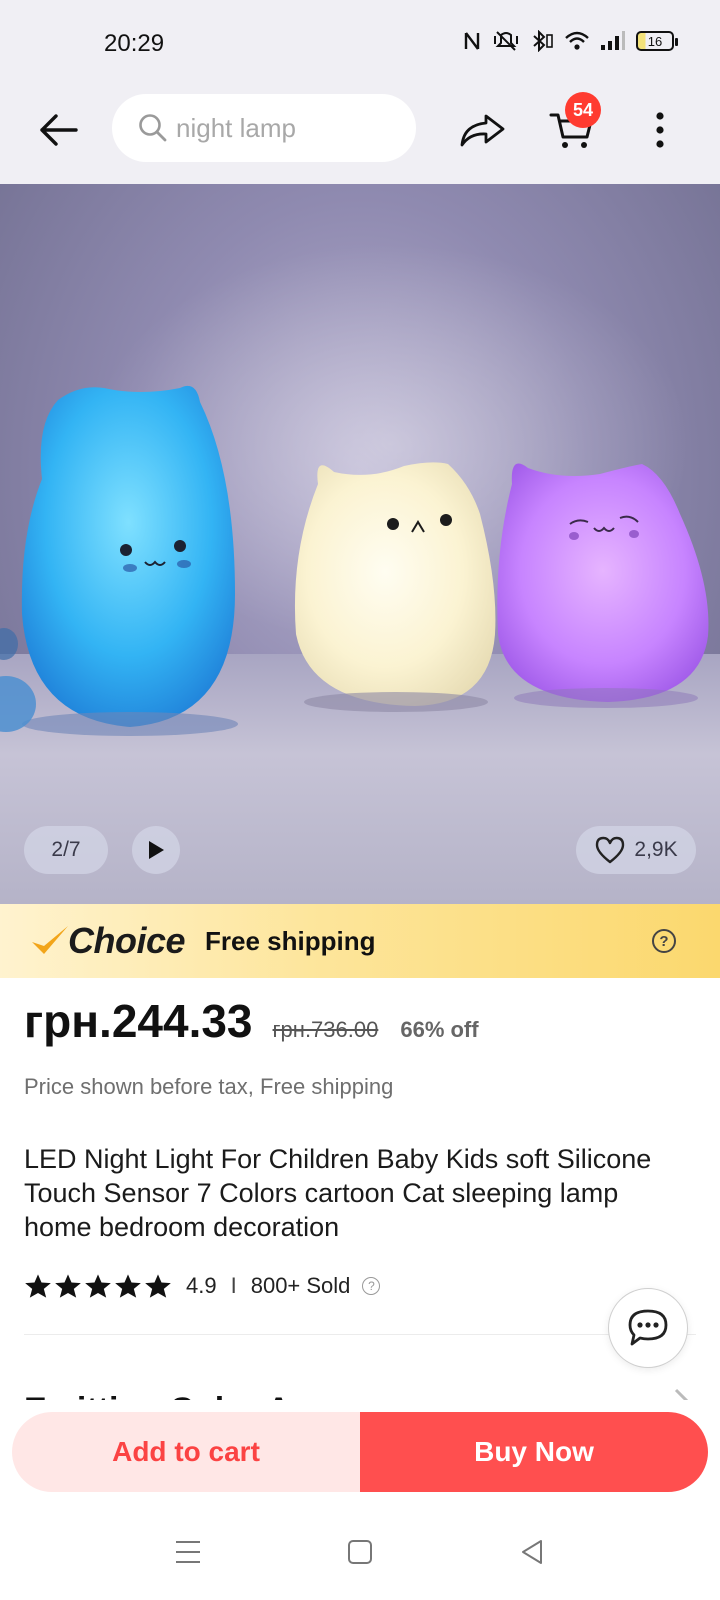 Image resolution: width=720 pixels, height=1600 pixels. Describe the element at coordinates (153, 128) in the screenshot. I see `search-icon` at that location.